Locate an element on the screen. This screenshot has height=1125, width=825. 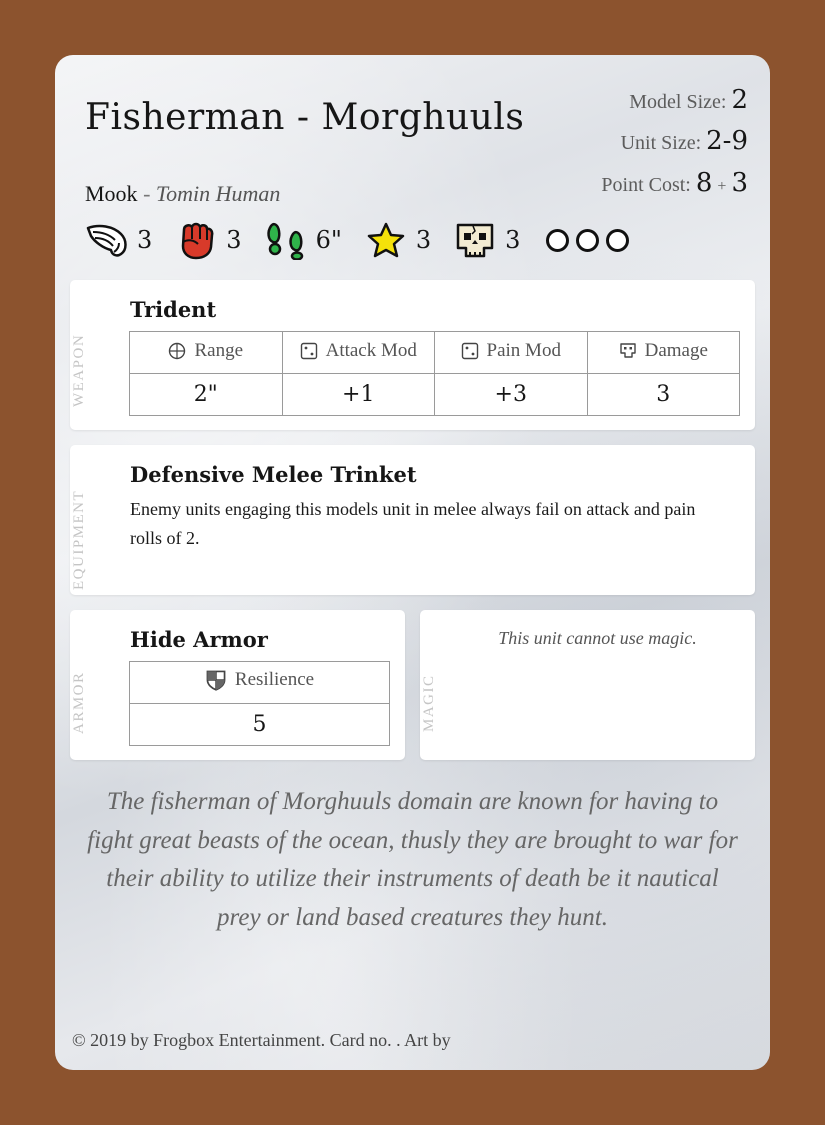
star-icon is located at coordinates (386, 240).